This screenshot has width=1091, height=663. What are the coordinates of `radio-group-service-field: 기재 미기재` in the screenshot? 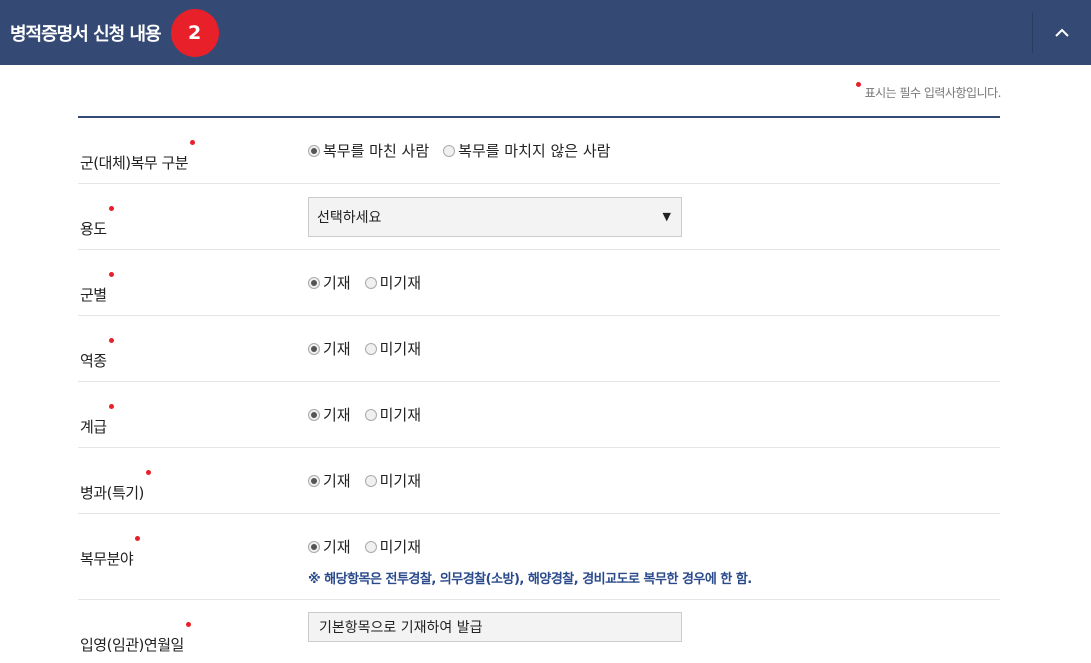 It's located at (371, 546).